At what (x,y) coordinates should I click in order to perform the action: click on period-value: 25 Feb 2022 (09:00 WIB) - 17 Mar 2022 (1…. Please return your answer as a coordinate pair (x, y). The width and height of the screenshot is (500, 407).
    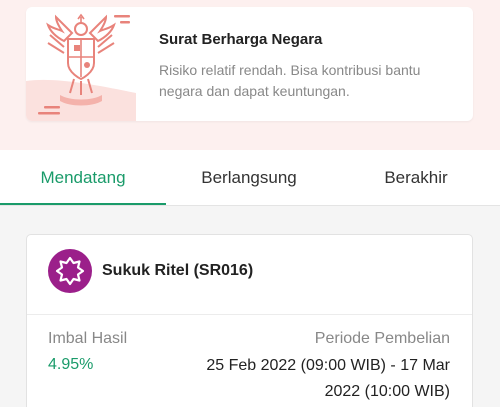
    Looking at the image, I should click on (328, 378).